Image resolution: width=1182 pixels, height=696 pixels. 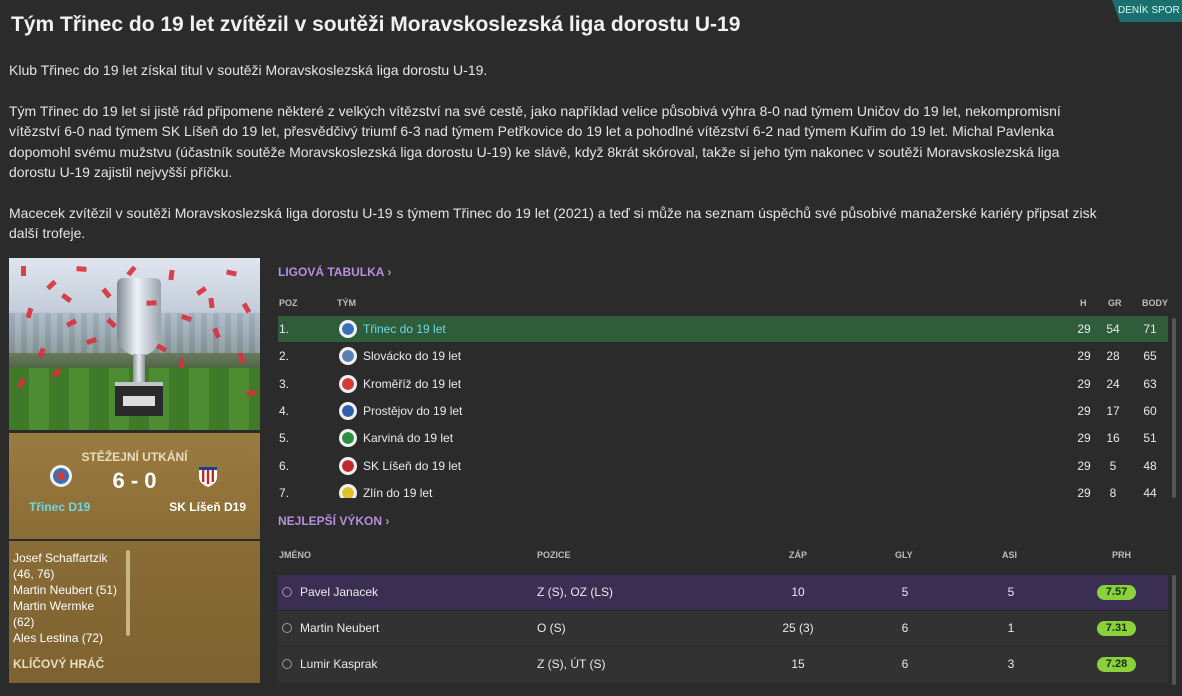 What do you see at coordinates (723, 304) in the screenshot?
I see `league-table-header: POZ TÝM H GR BODY` at bounding box center [723, 304].